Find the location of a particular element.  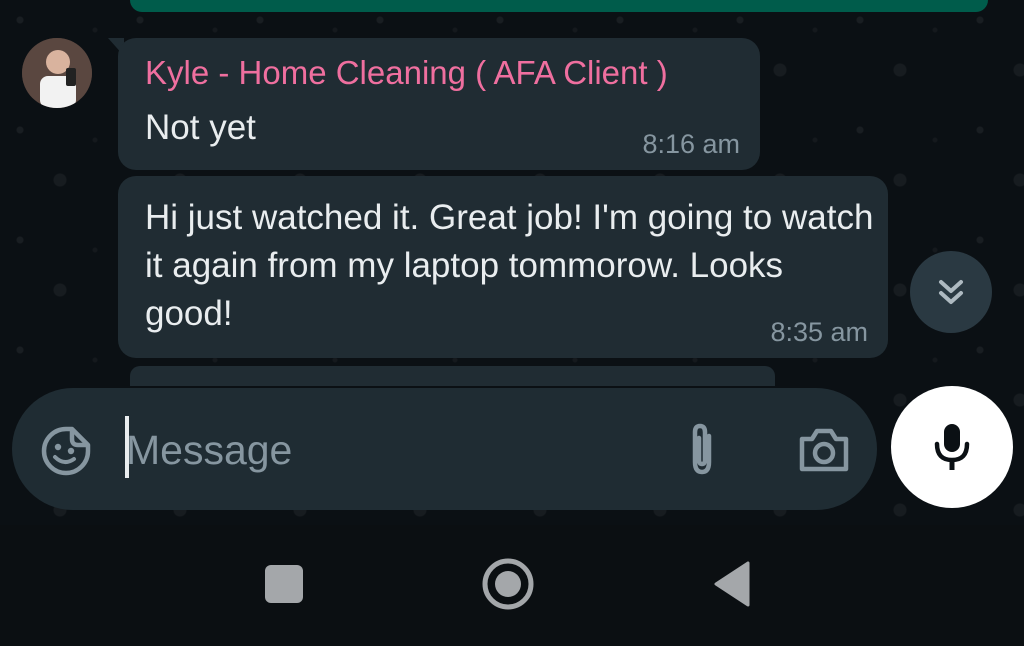

triangle-back-icon is located at coordinates (732, 584).